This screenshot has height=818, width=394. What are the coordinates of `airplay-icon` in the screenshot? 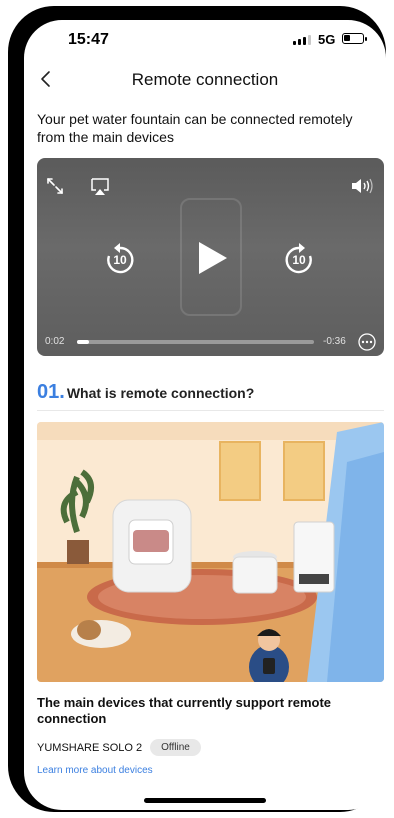 It's located at (100, 187).